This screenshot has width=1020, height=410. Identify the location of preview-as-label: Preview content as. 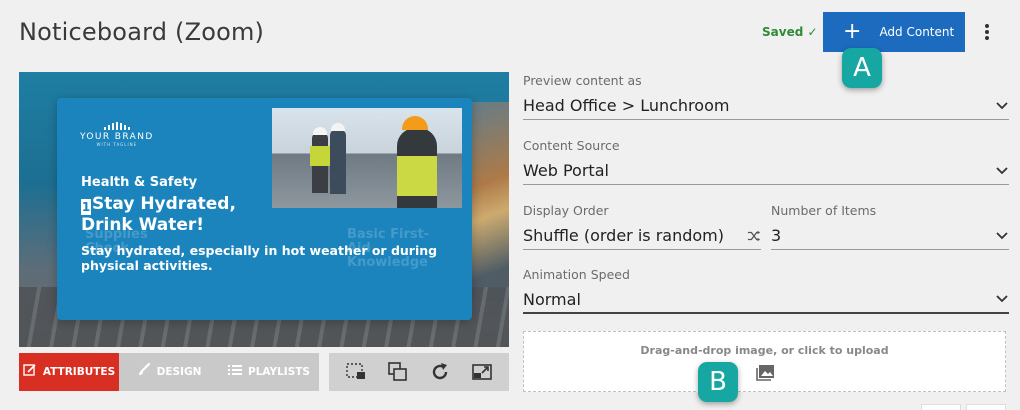
(582, 80).